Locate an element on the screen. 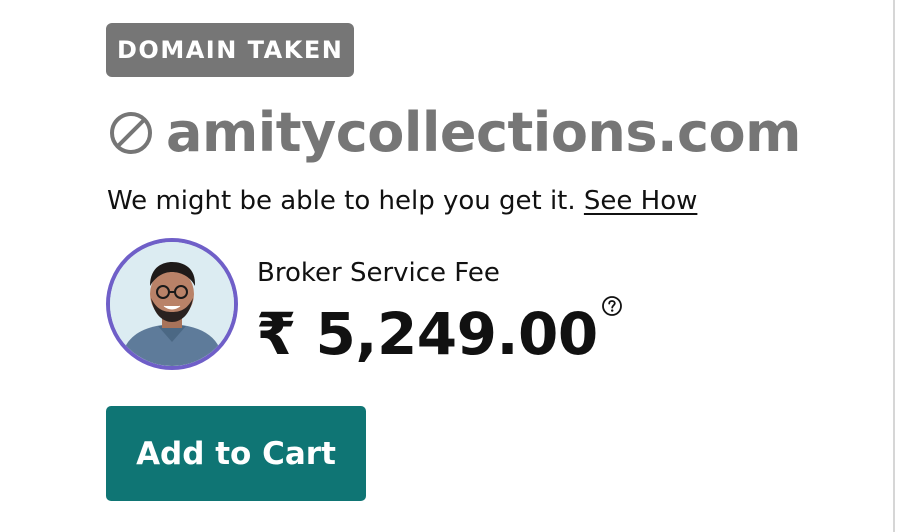  see-how-link: See How is located at coordinates (640, 201).